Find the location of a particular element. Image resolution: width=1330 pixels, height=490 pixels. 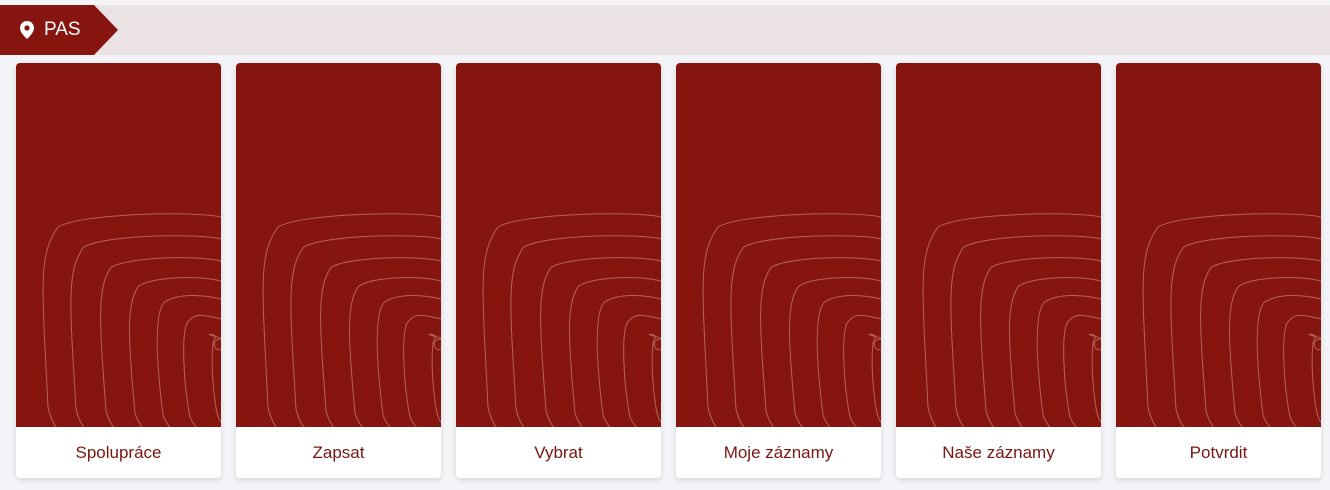

card-label: Zapsat is located at coordinates (338, 452).